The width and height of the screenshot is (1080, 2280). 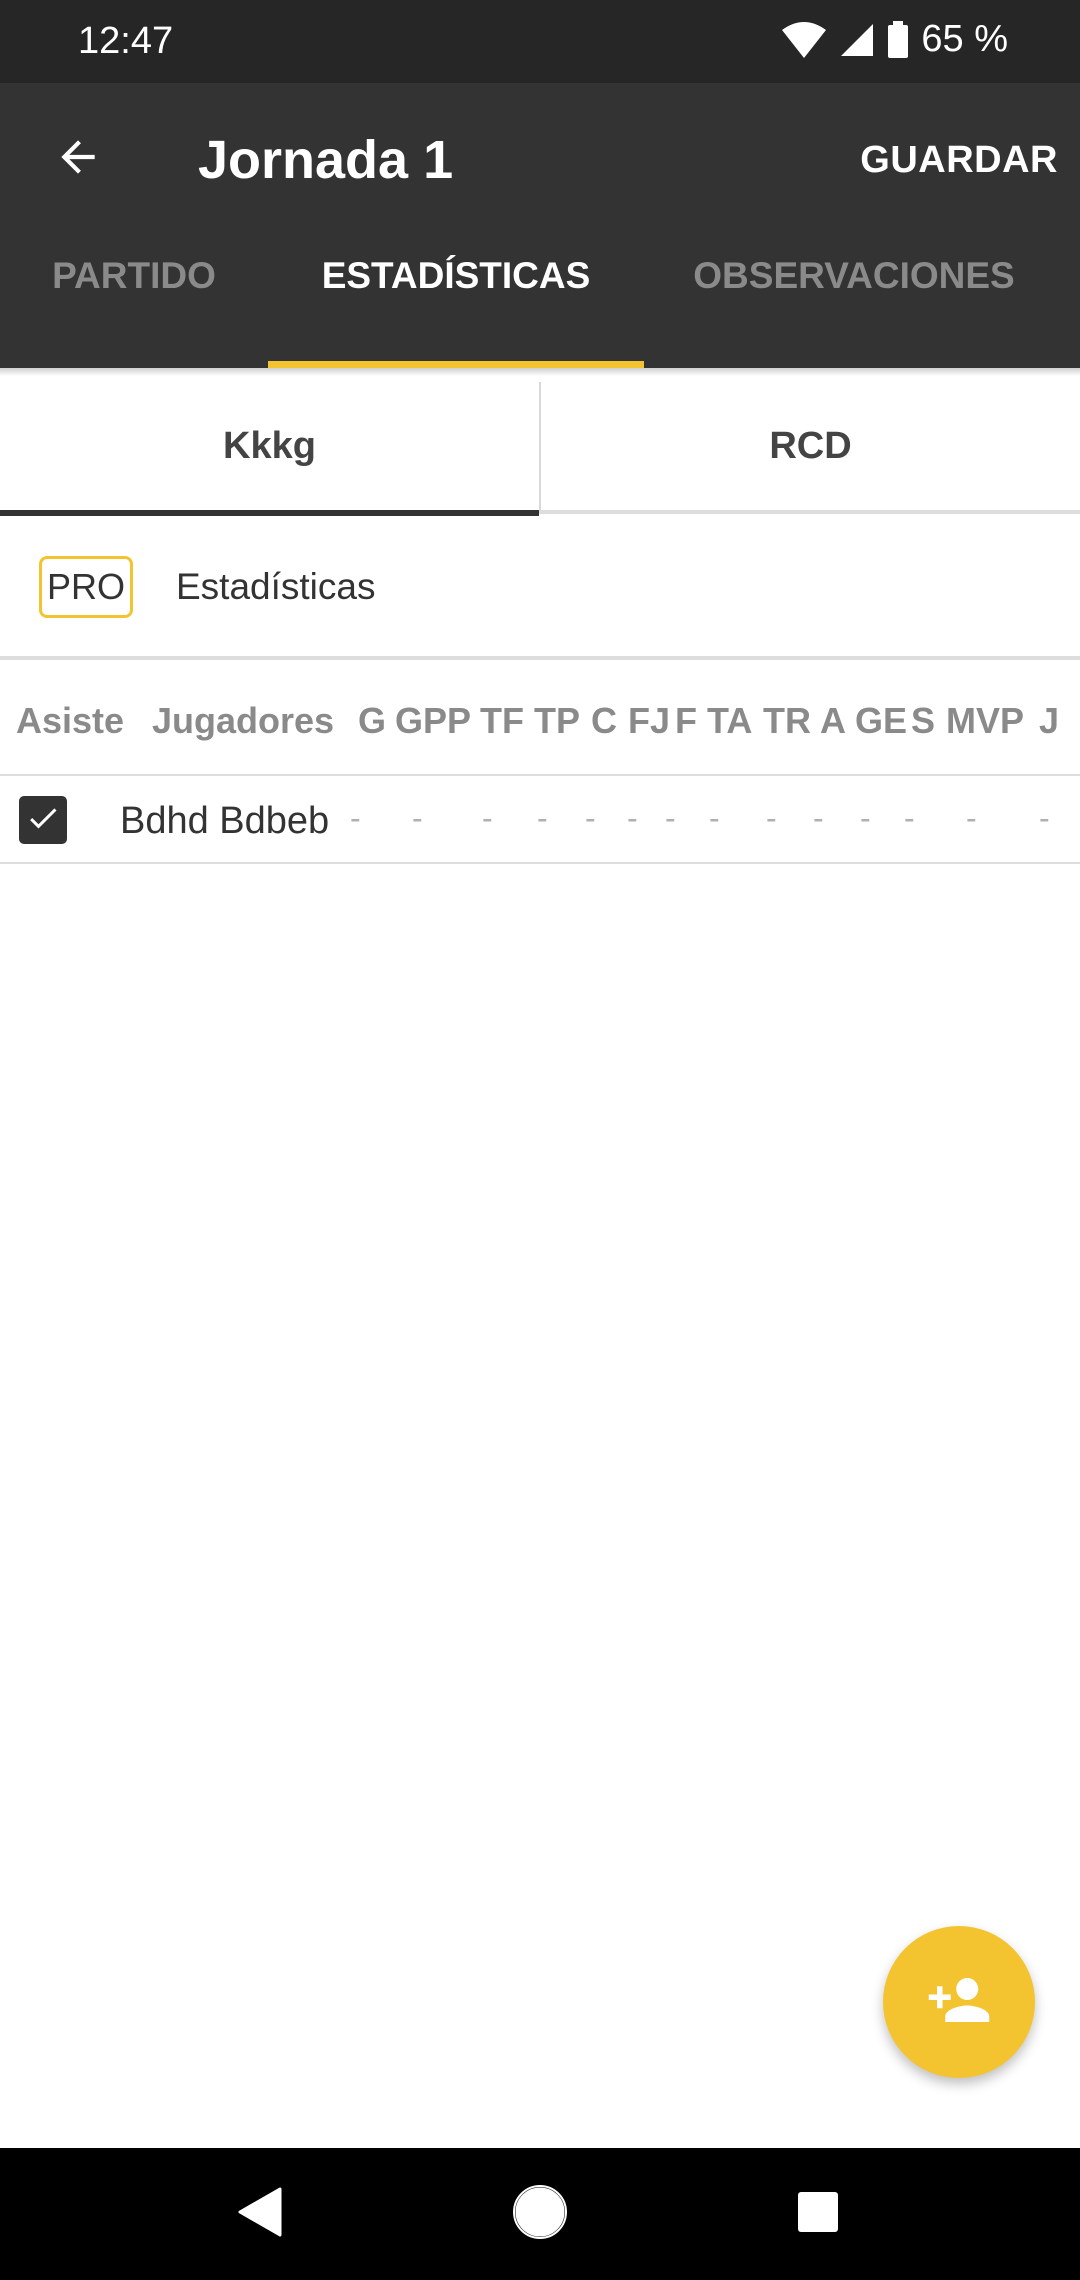 I want to click on pro-badge: PRO, so click(x=86, y=587).